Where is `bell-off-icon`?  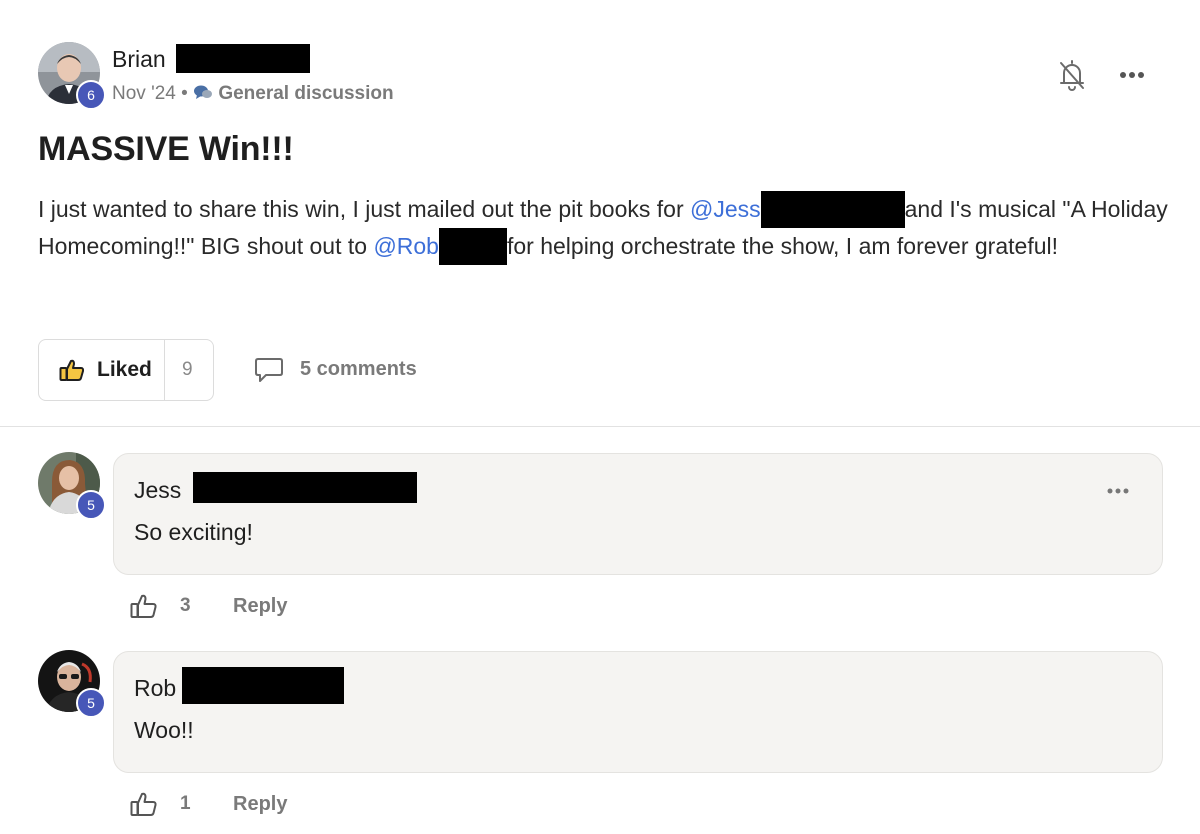 bell-off-icon is located at coordinates (1072, 75).